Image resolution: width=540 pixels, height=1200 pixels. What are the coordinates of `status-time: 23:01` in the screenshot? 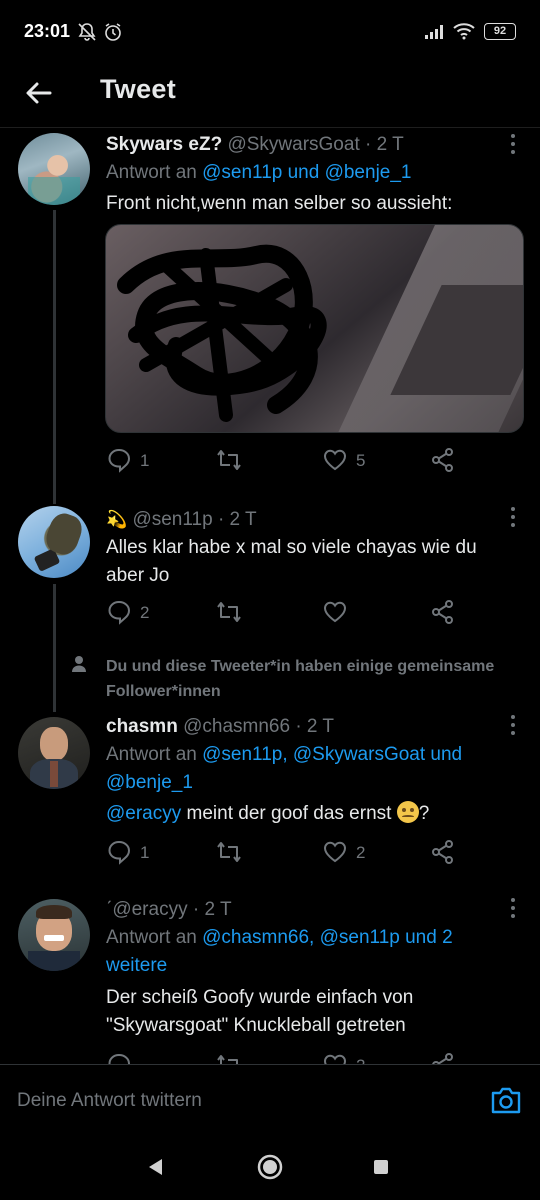 It's located at (47, 31).